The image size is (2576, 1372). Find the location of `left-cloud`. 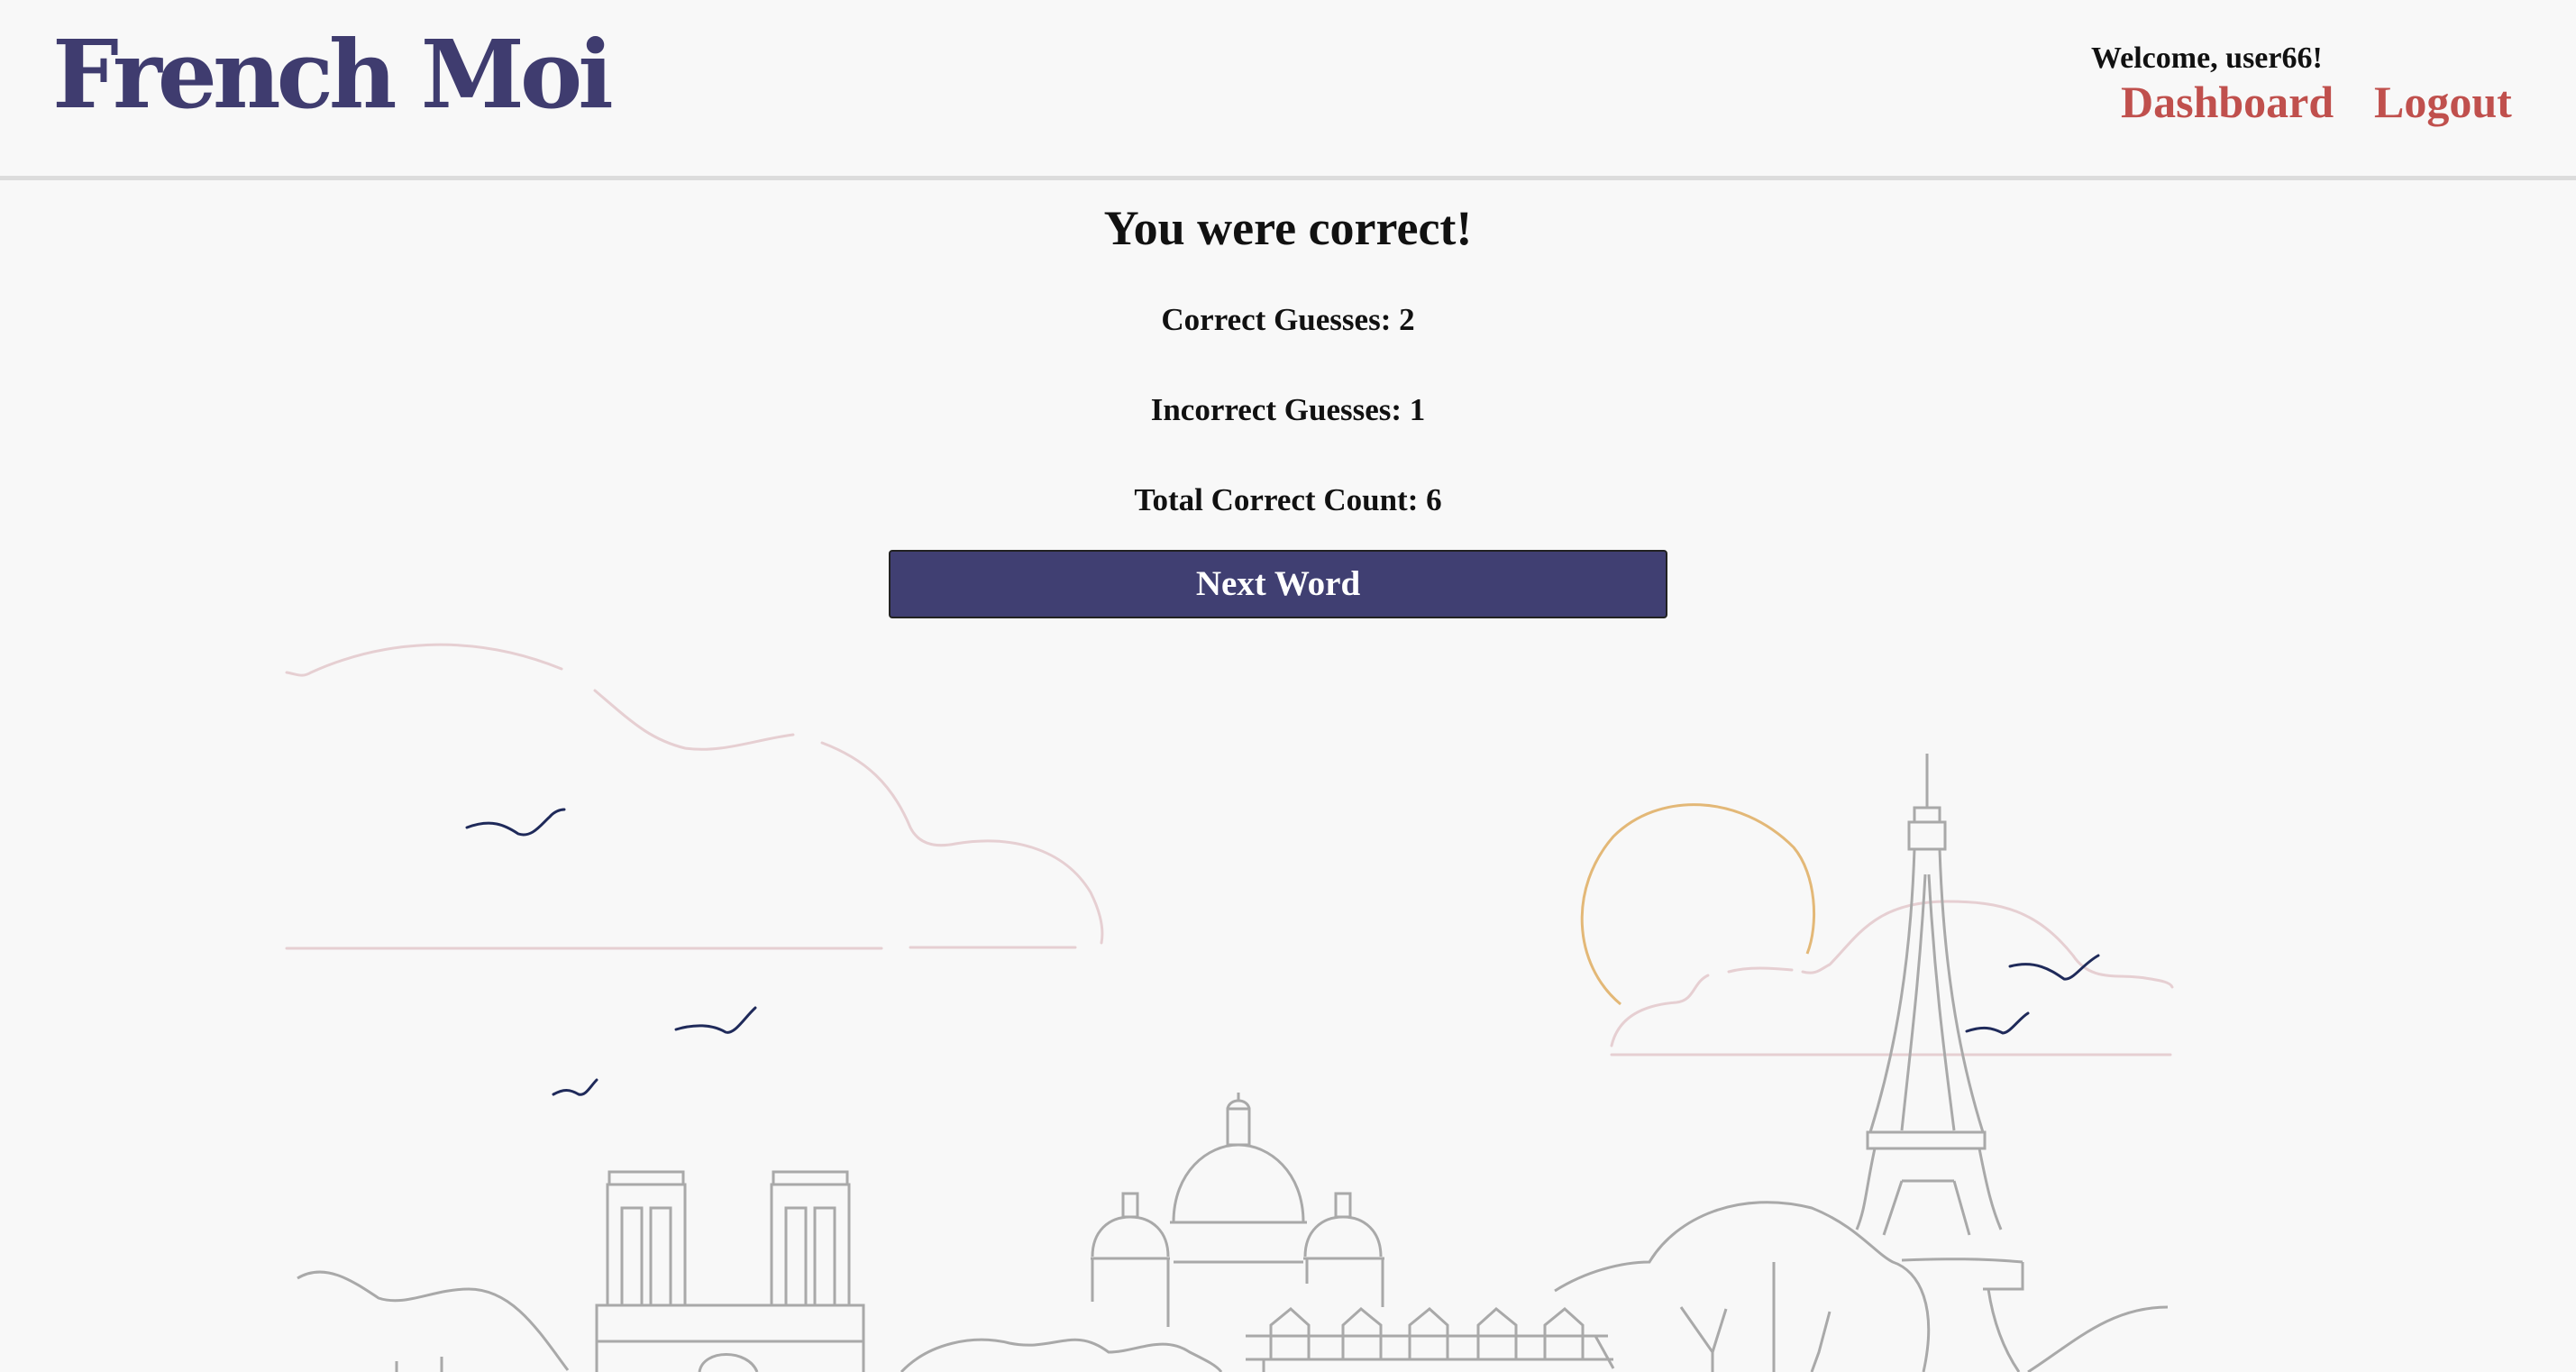

left-cloud is located at coordinates (694, 796).